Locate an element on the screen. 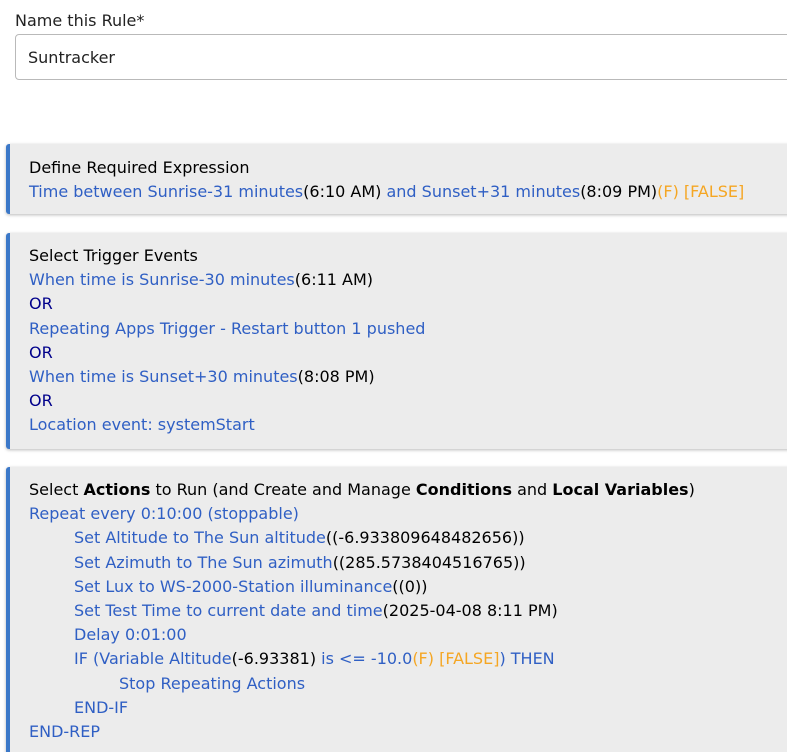 Image resolution: width=787 pixels, height=752 pixels. trigger-events-header: Select Trigger Events is located at coordinates (113, 255).